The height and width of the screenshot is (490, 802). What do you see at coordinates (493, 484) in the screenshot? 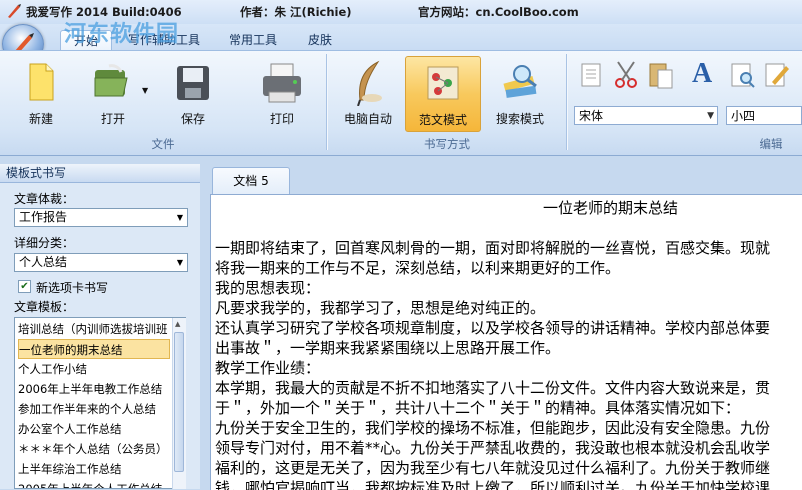
I see `document-line: 钱，哪怕官揭响叮当，我都按标准及时上缴了，所以顺利过关。九份关于加快学校课` at bounding box center [493, 484].